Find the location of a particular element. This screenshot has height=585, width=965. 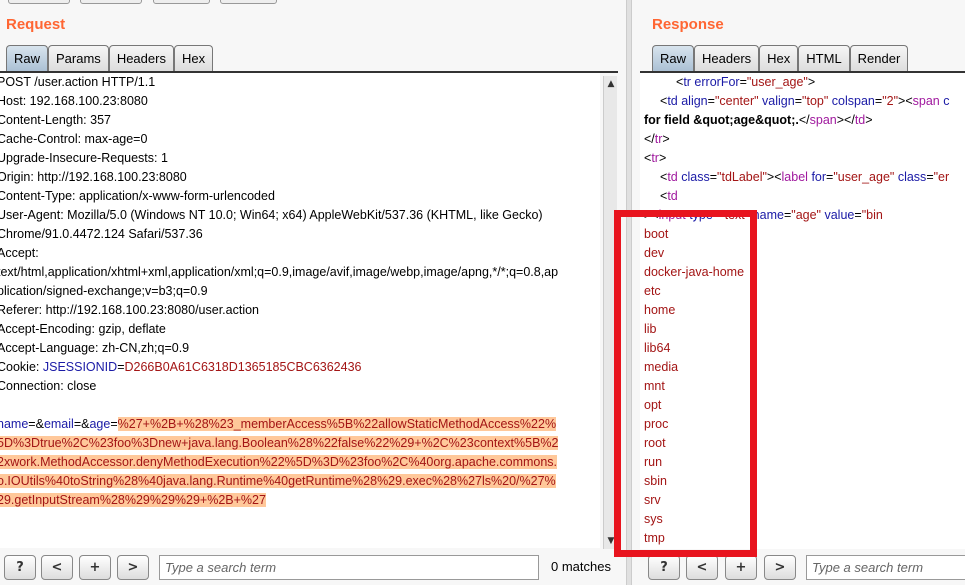

request-scrollbar: ▲ ▼ is located at coordinates (610, 312).